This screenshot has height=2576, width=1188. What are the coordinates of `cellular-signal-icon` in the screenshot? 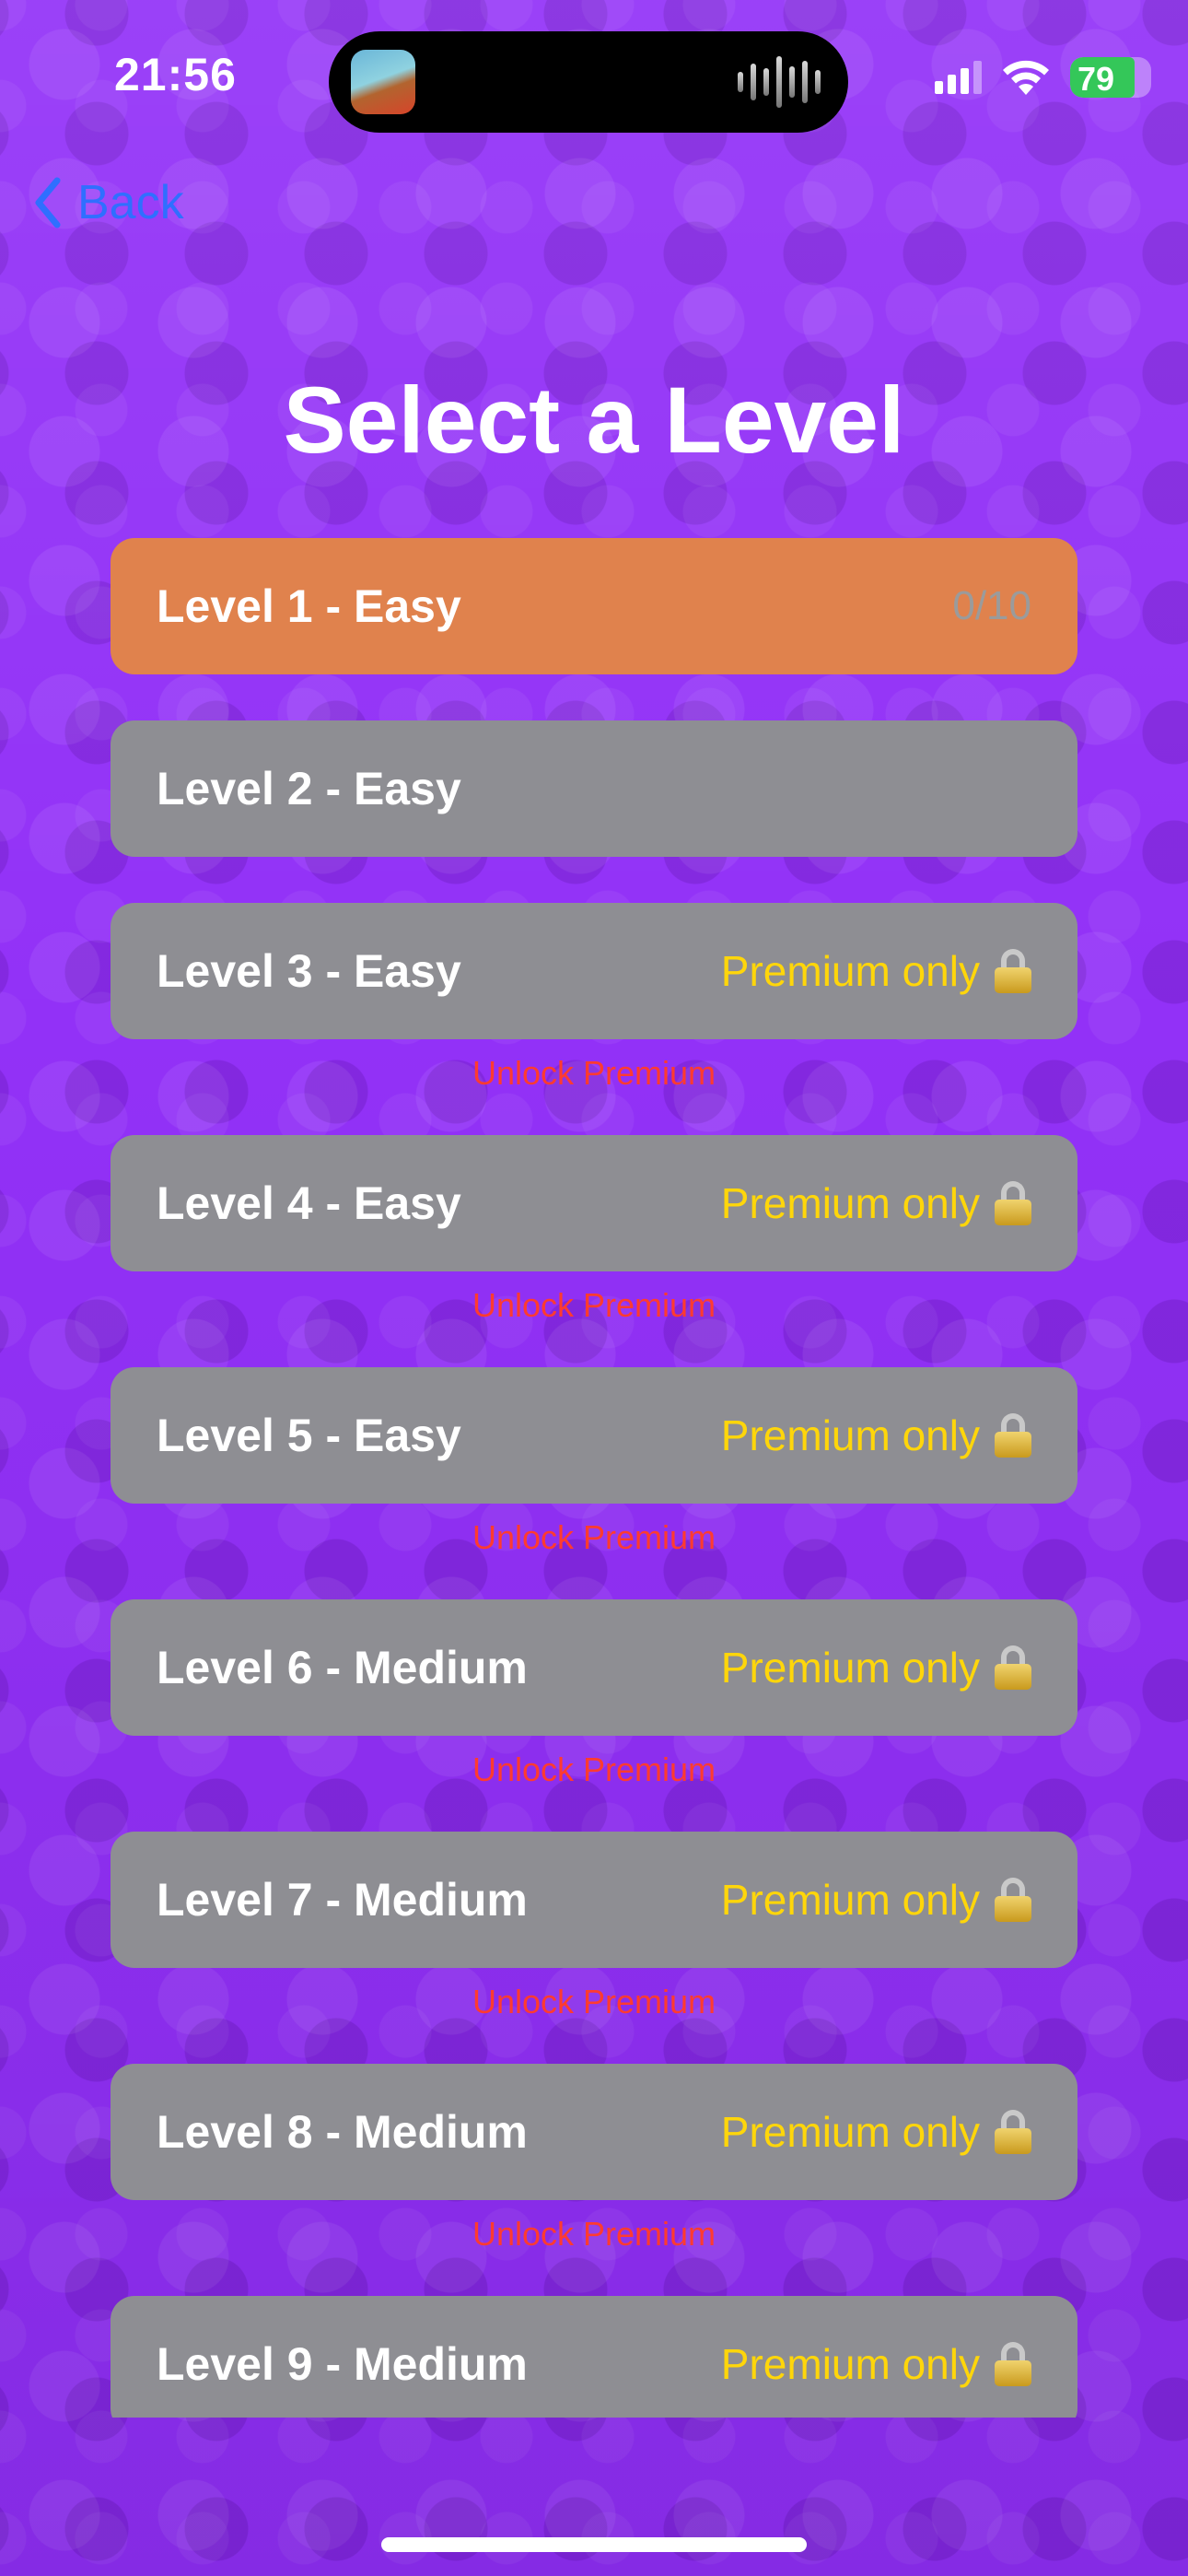 It's located at (958, 77).